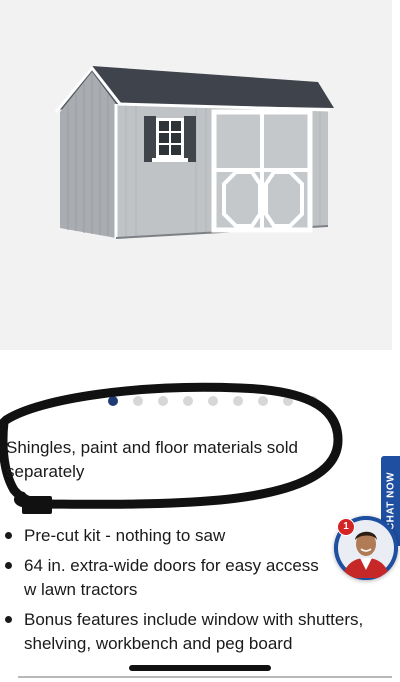 Image resolution: width=400 pixels, height=682 pixels. I want to click on bottom-divider, so click(205, 677).